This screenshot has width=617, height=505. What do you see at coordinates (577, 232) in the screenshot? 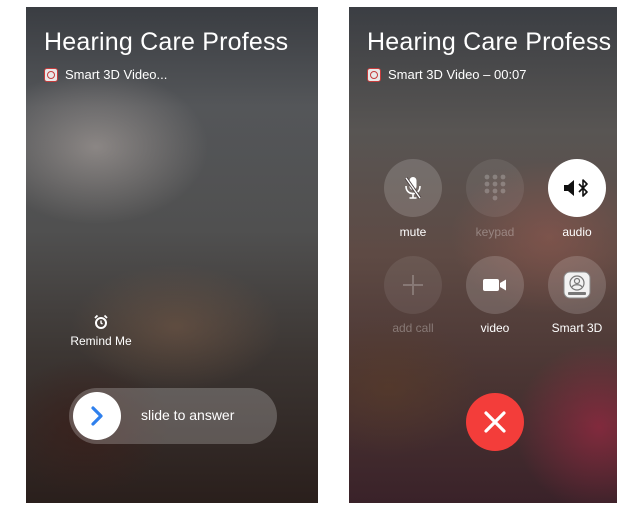
I see `audio-label: audio` at bounding box center [577, 232].